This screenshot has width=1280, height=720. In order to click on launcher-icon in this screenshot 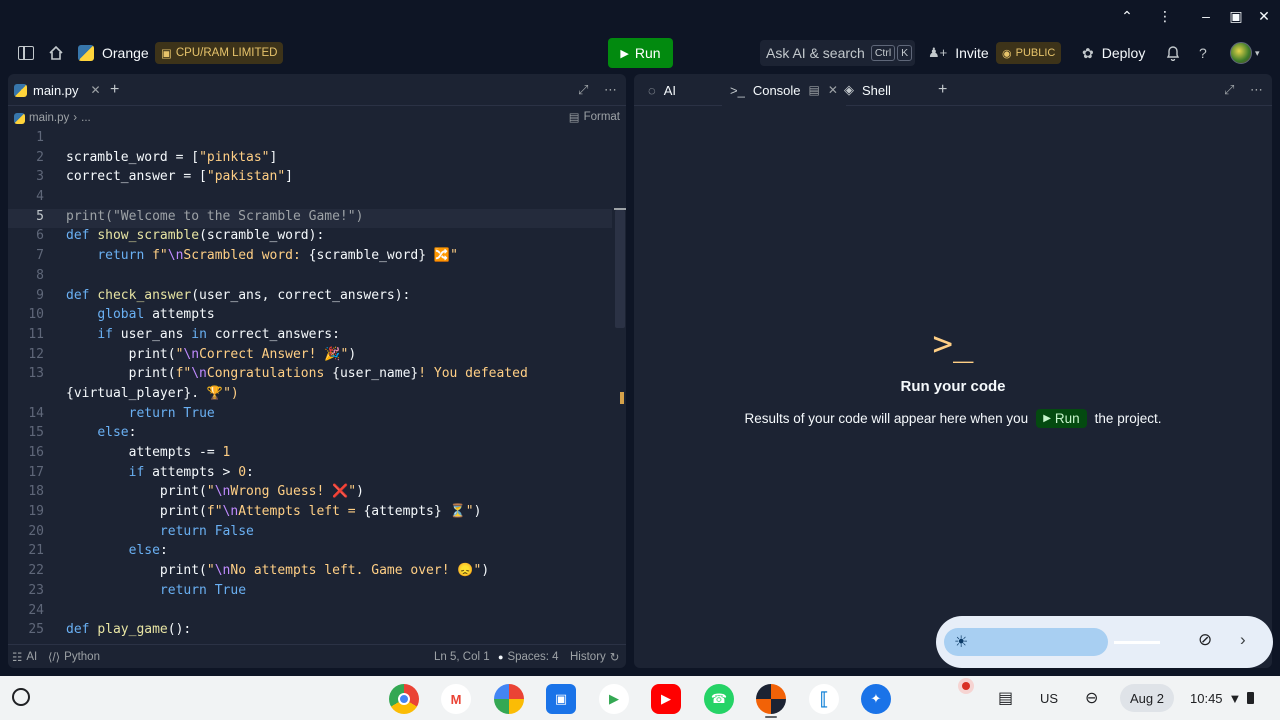, I will do `click(21, 697)`.